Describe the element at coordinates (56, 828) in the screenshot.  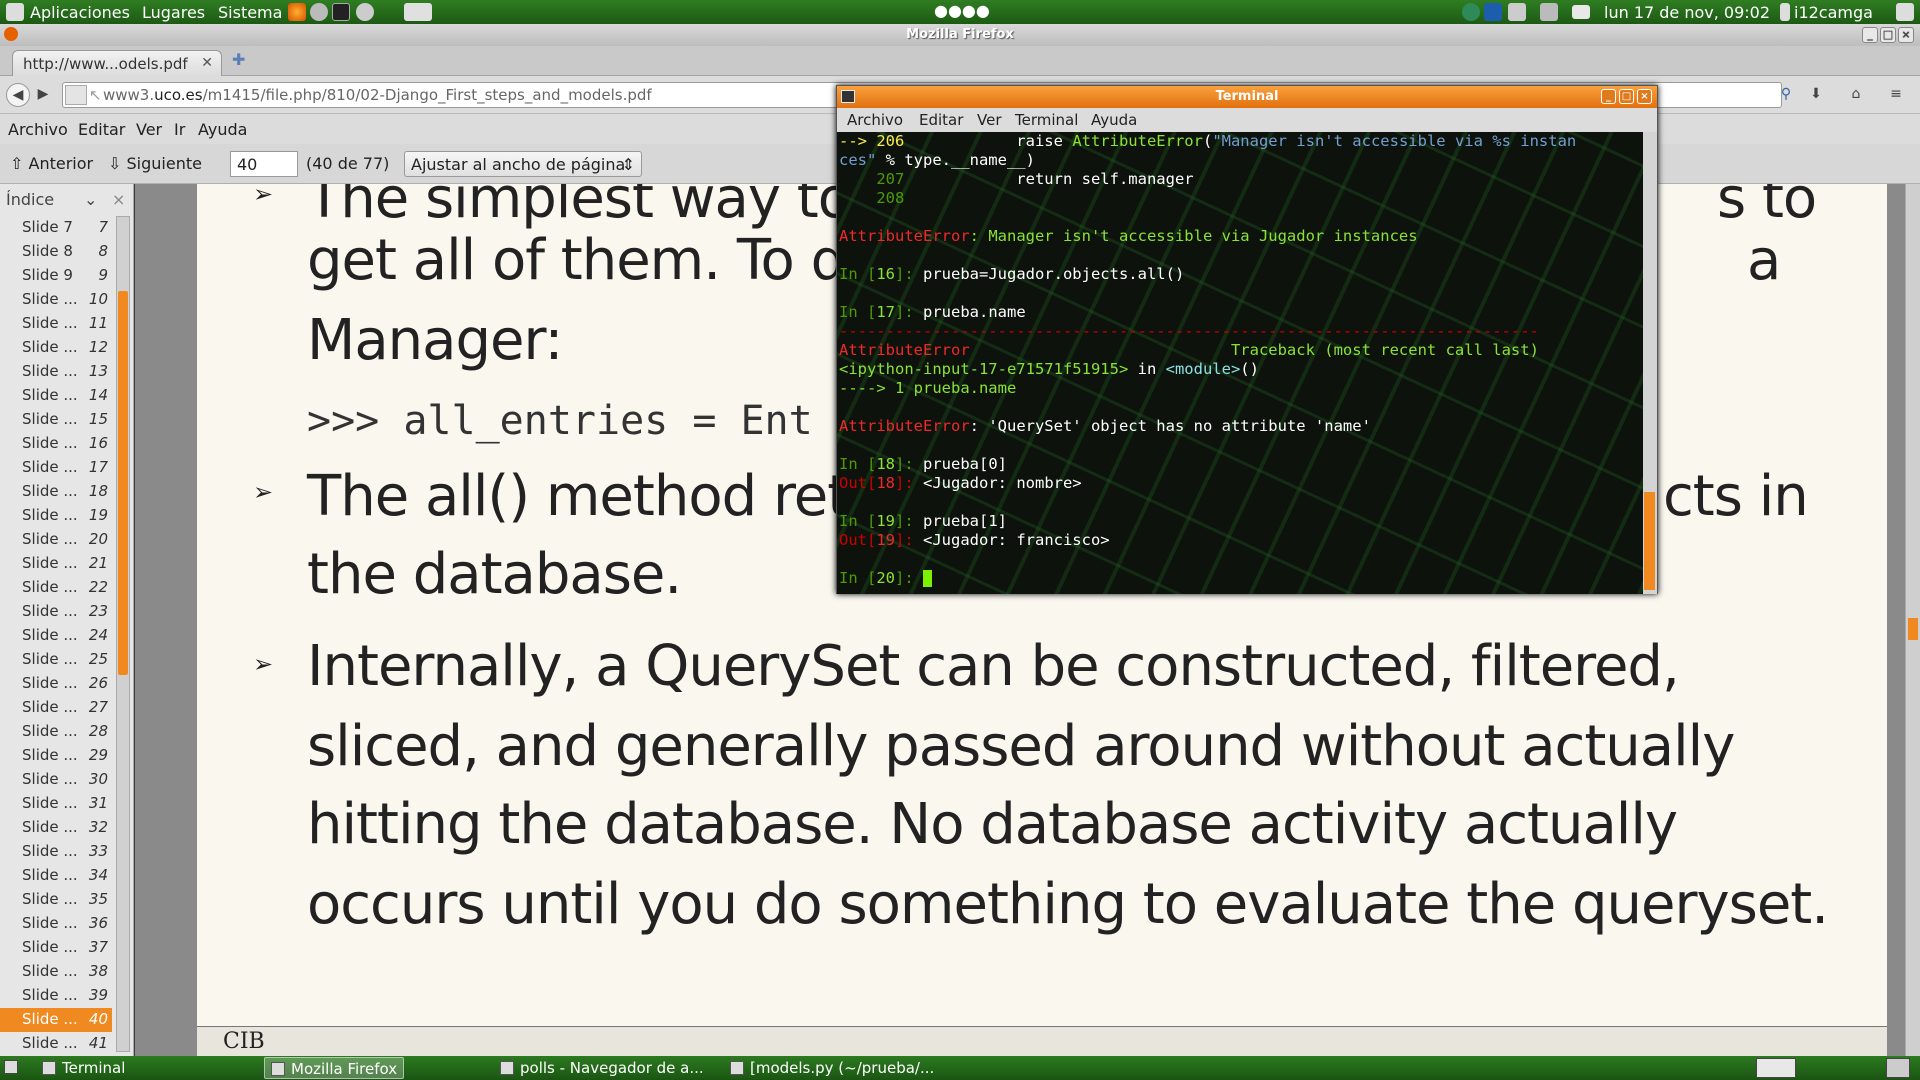
I see `outline-item: Slide ... 32` at that location.